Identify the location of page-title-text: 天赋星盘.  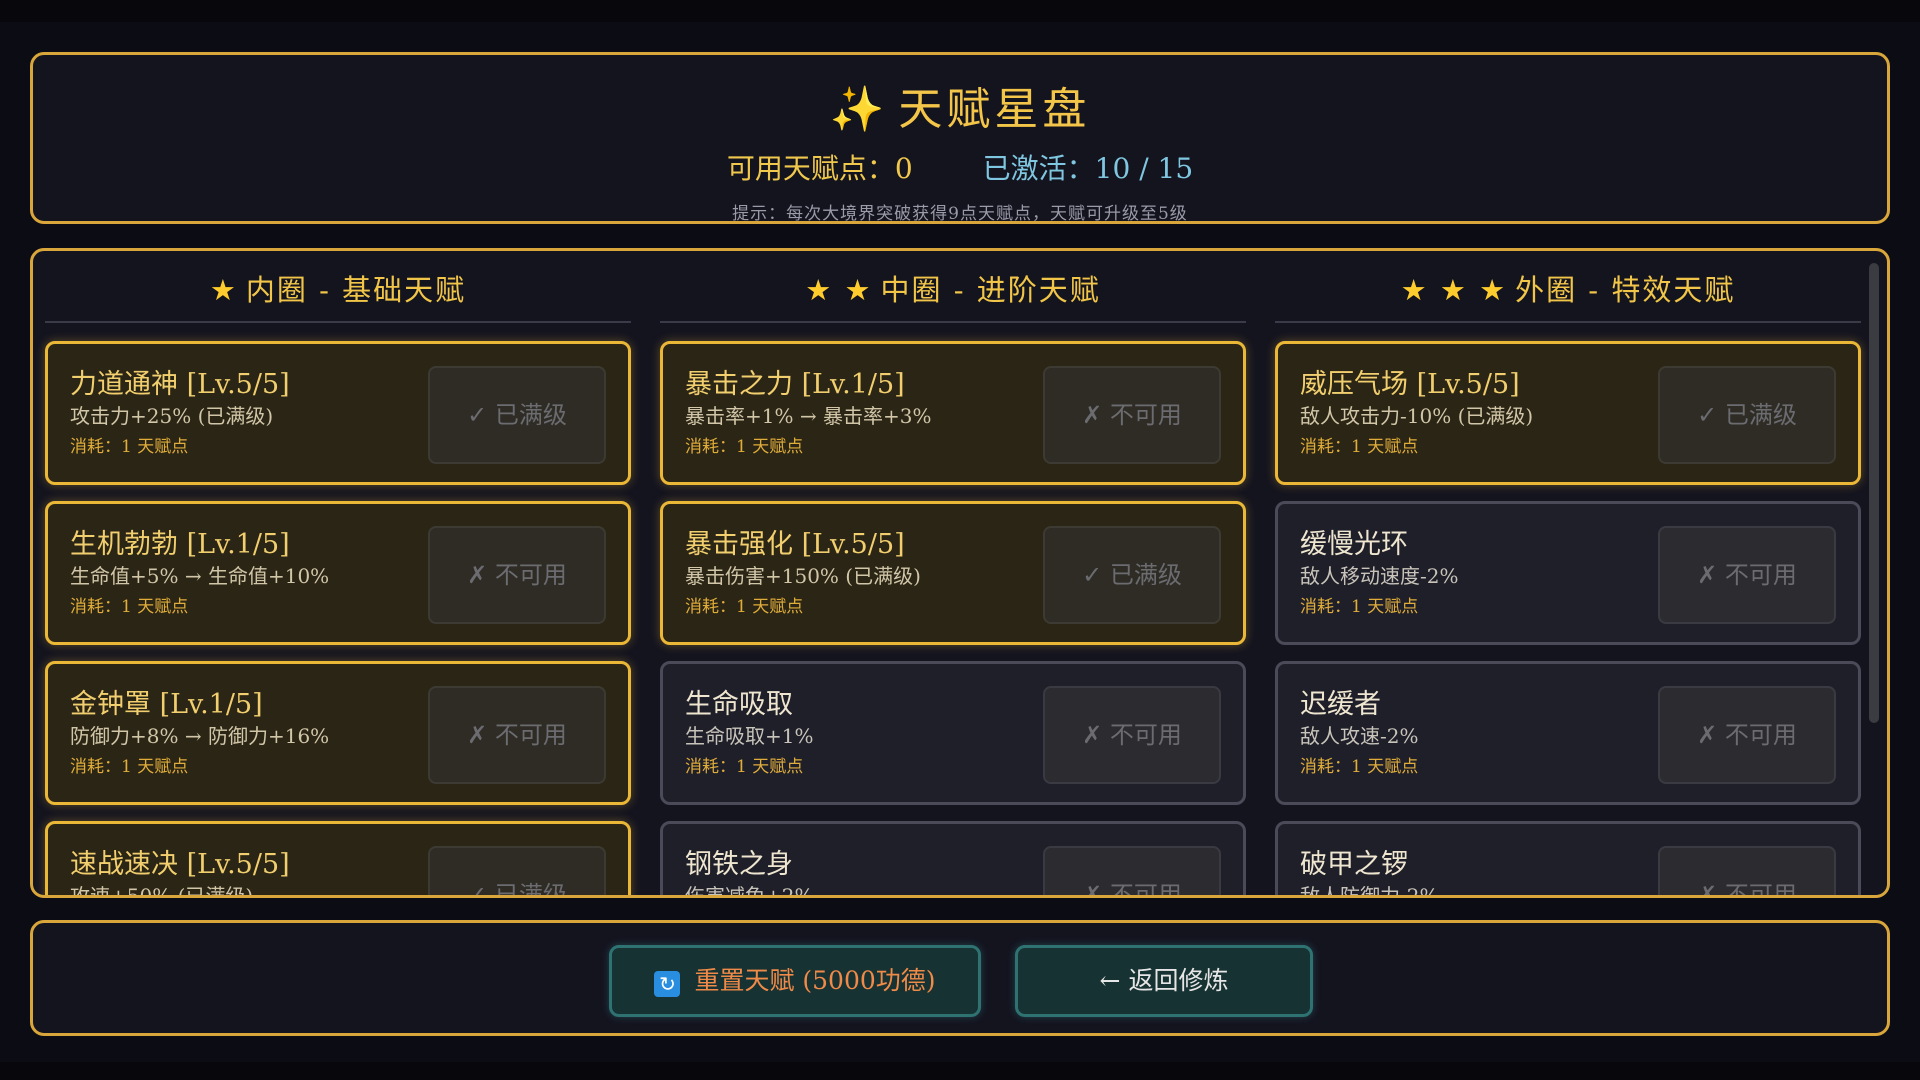
(994, 109).